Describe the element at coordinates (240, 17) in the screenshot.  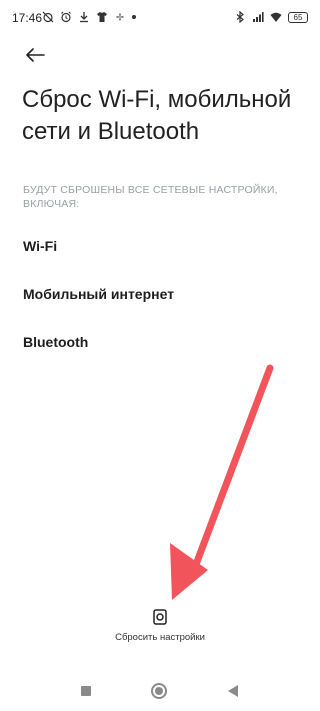
I see `bluetooth-icon` at that location.